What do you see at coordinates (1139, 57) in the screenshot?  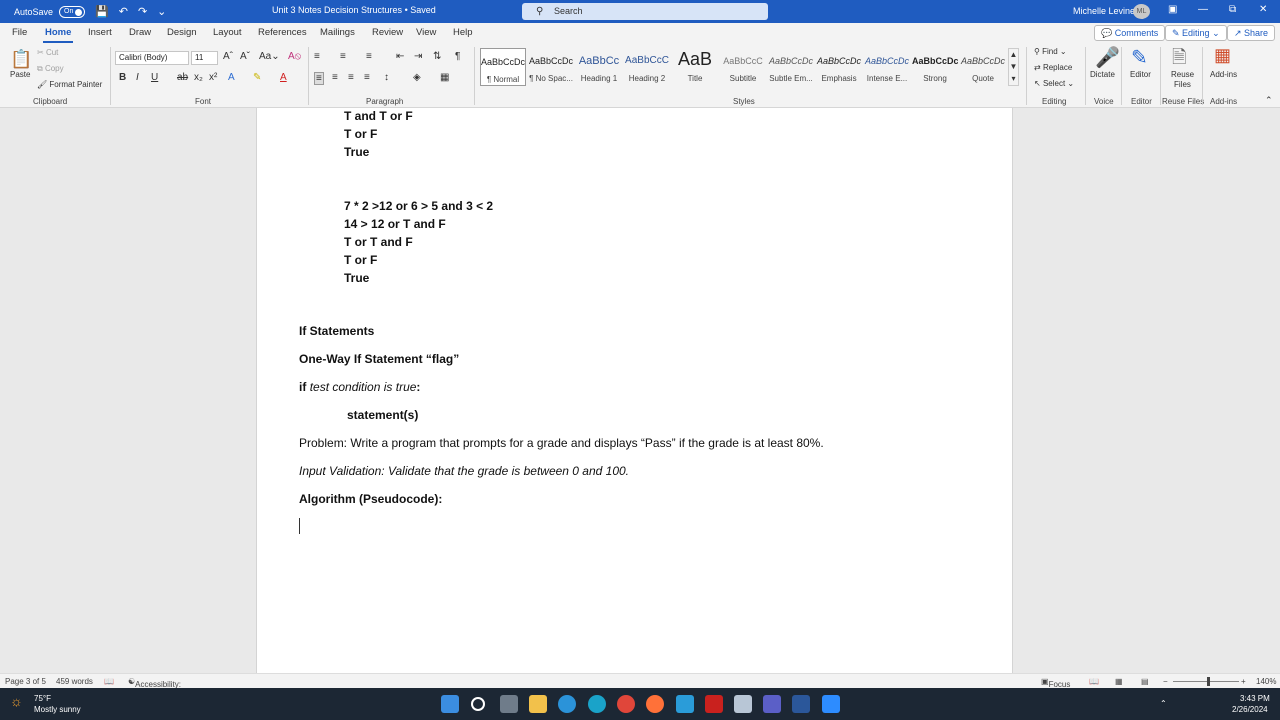 I see `editor-icon: ✎` at bounding box center [1139, 57].